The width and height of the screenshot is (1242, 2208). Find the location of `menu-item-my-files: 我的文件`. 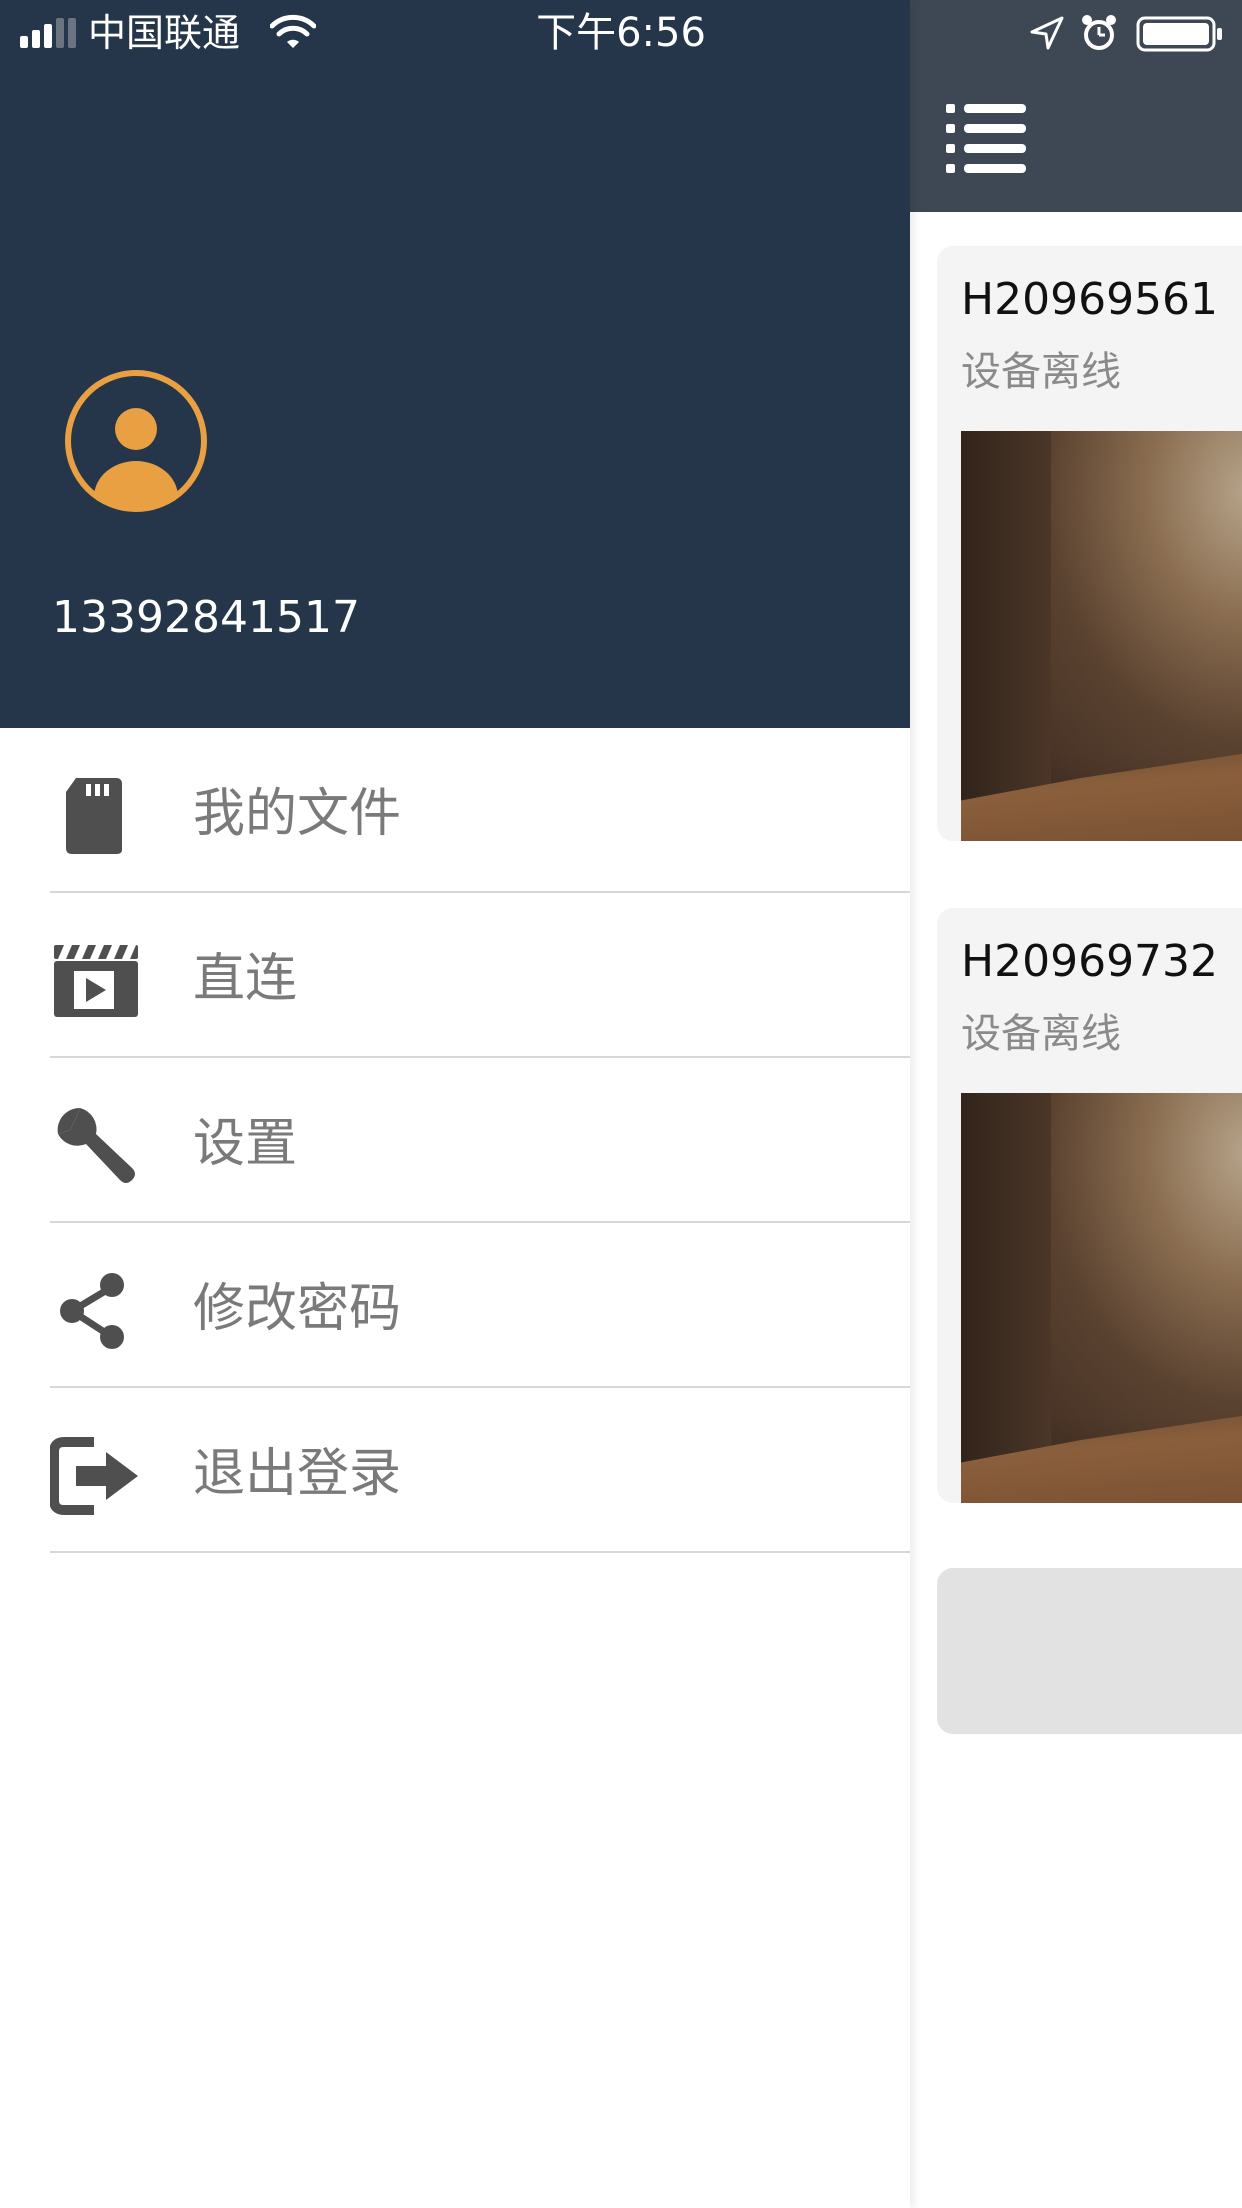

menu-item-my-files: 我的文件 is located at coordinates (455, 810).